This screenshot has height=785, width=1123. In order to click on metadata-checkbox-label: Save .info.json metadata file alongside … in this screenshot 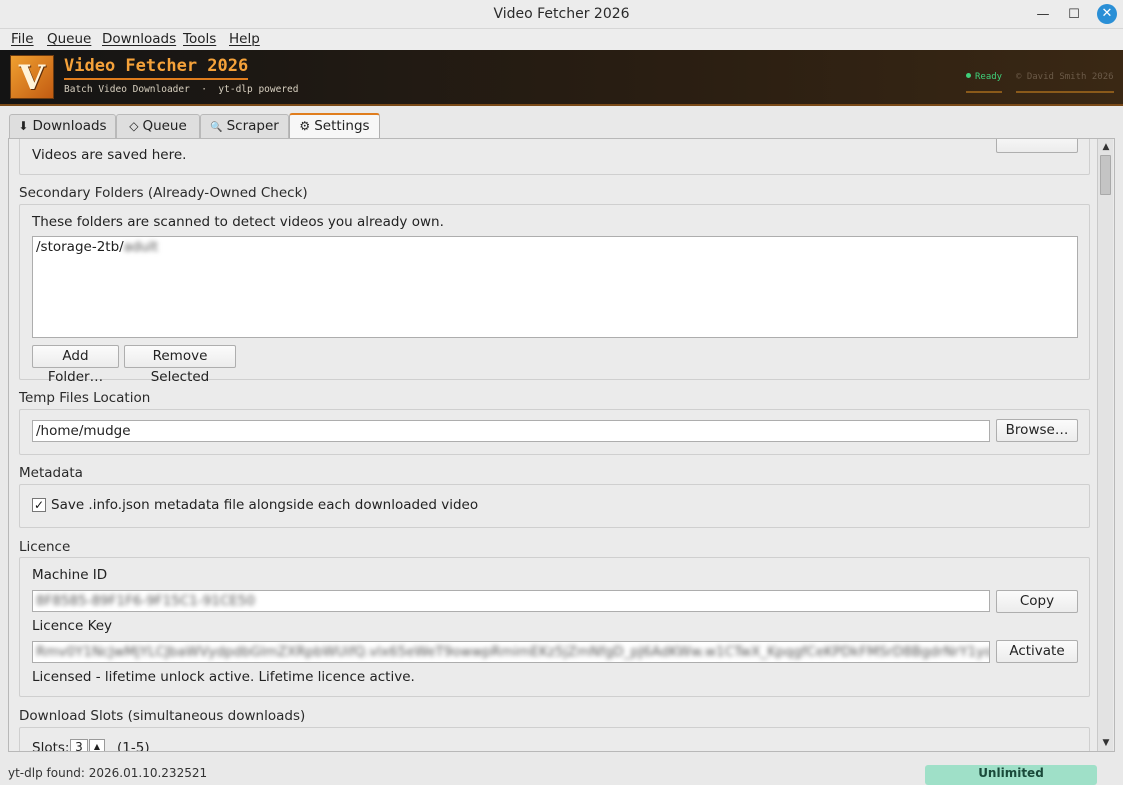, I will do `click(265, 505)`.